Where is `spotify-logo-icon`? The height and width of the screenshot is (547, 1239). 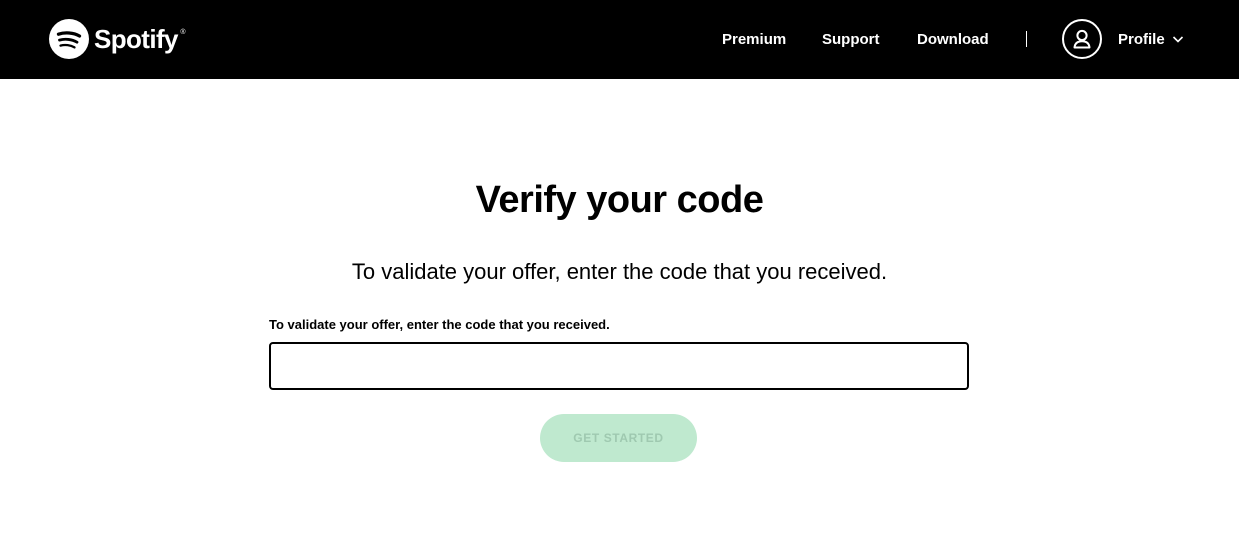
spotify-logo-icon is located at coordinates (69, 39).